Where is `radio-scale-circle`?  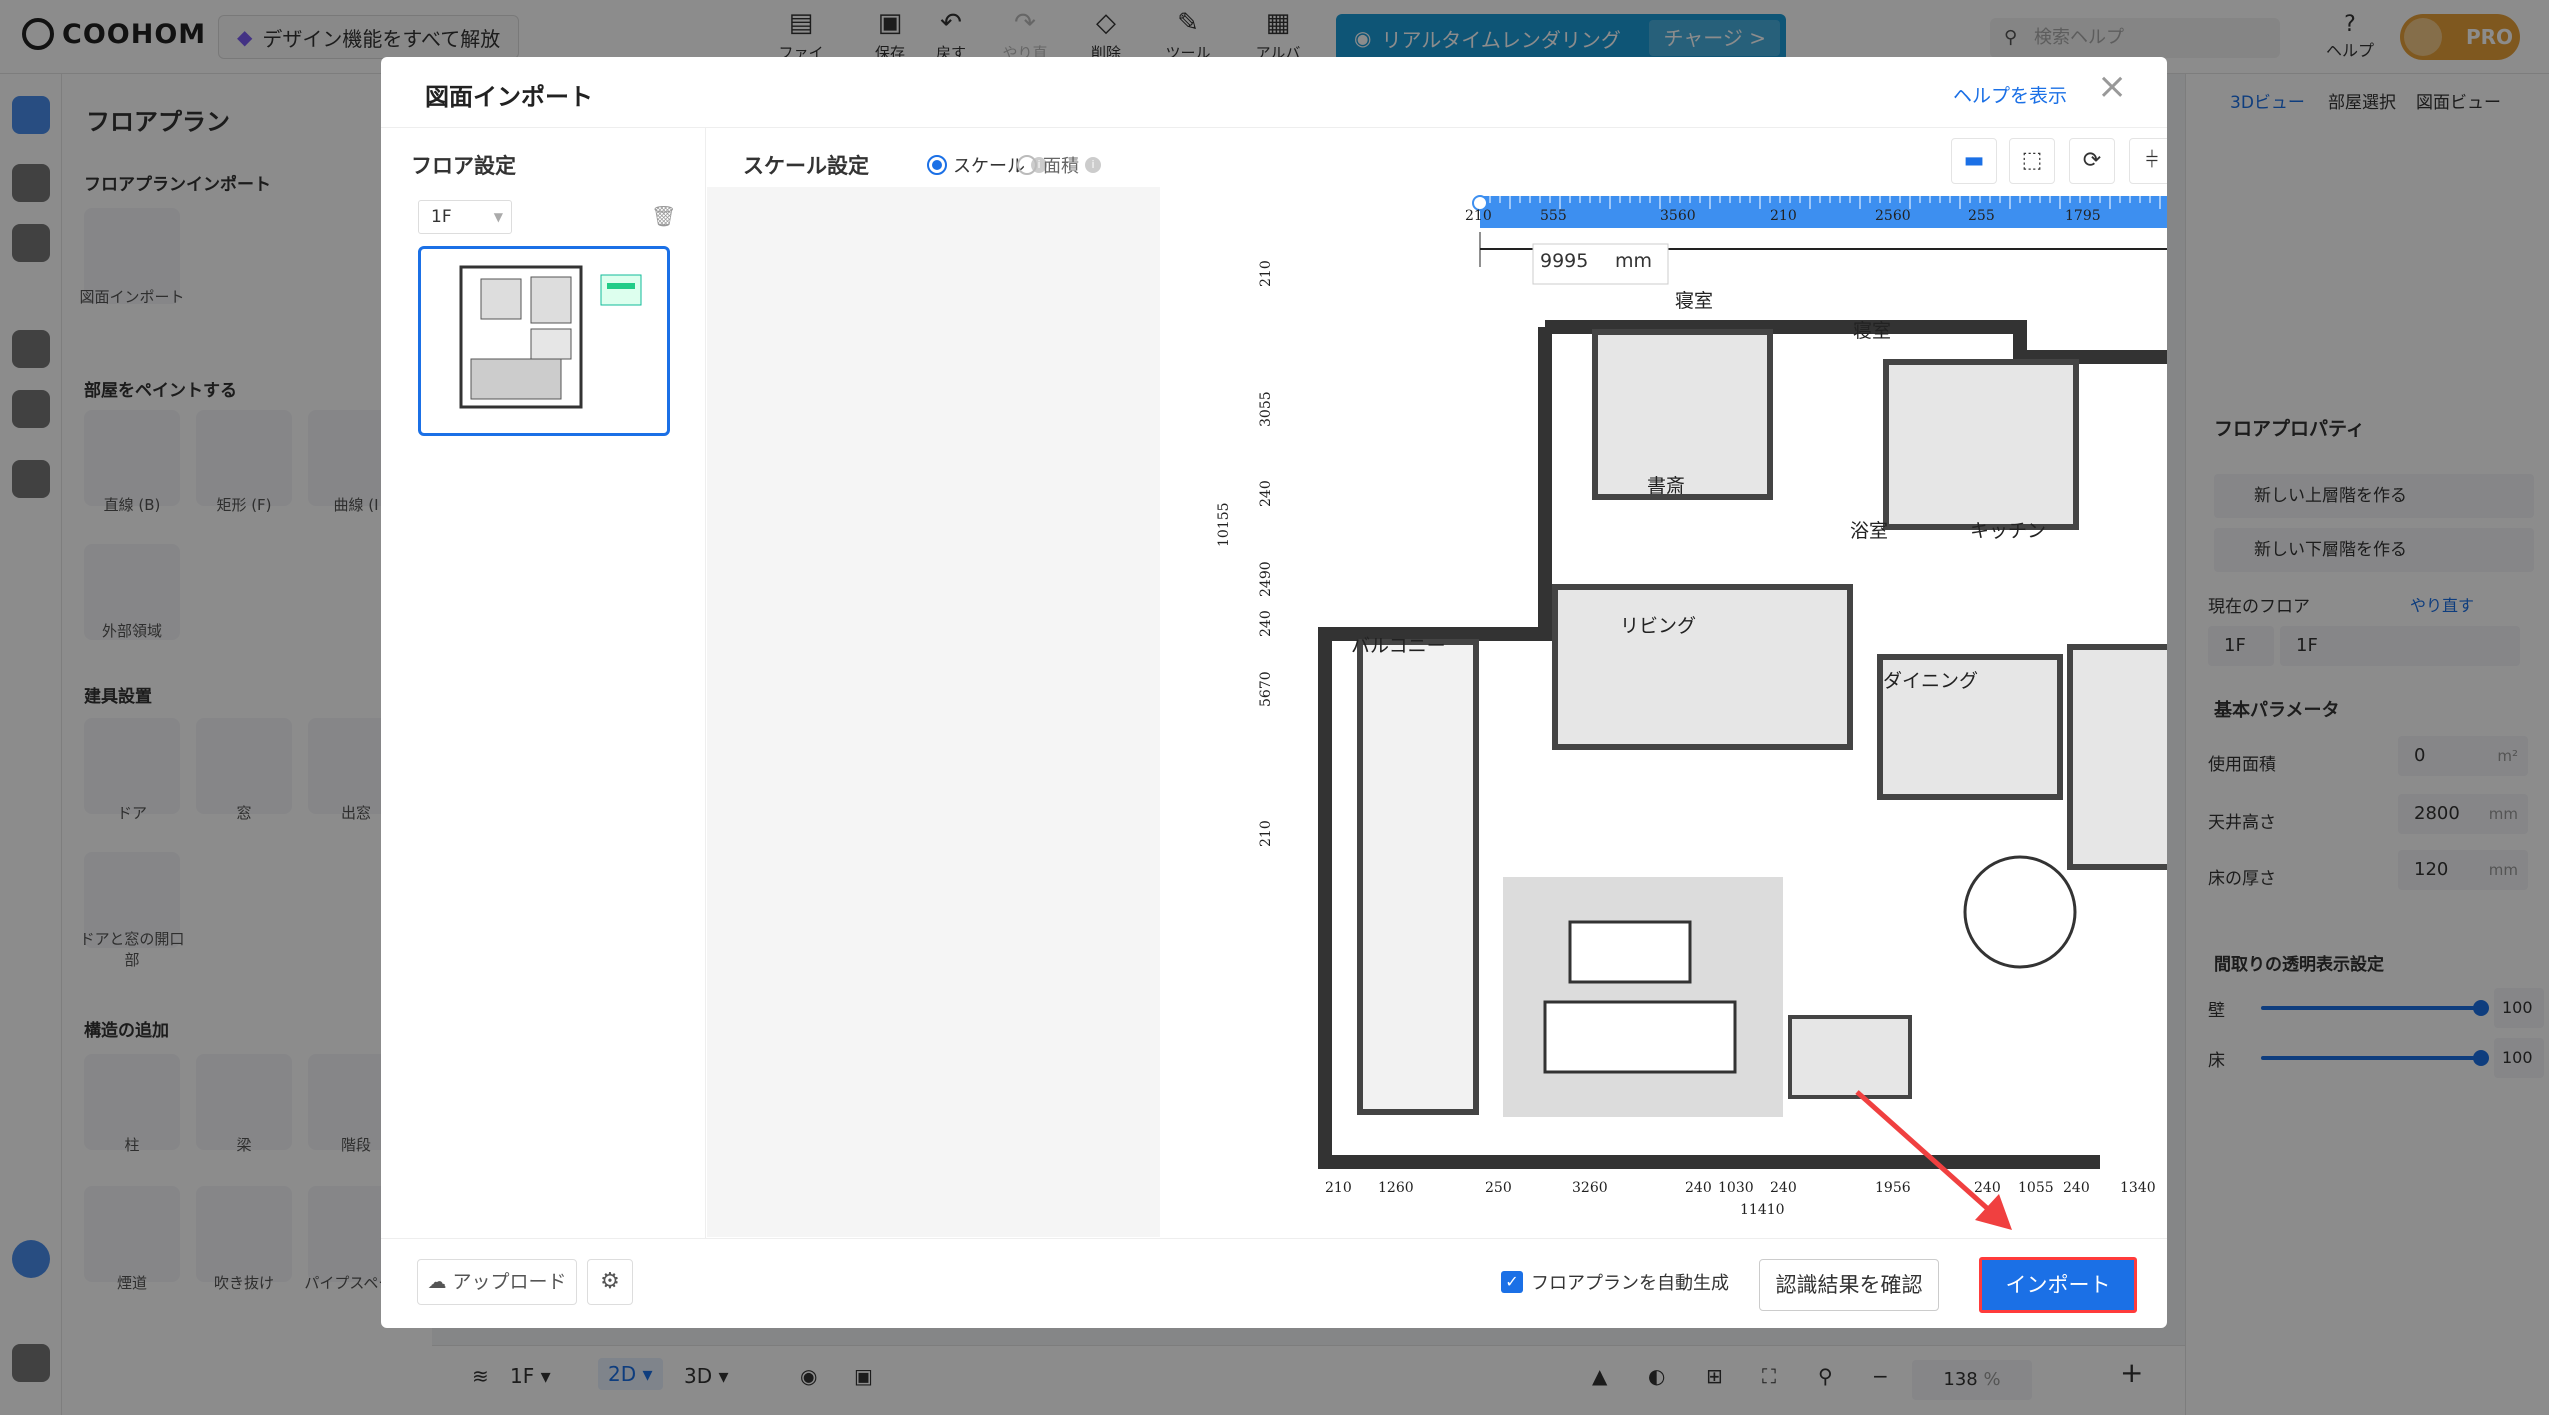 radio-scale-circle is located at coordinates (937, 165).